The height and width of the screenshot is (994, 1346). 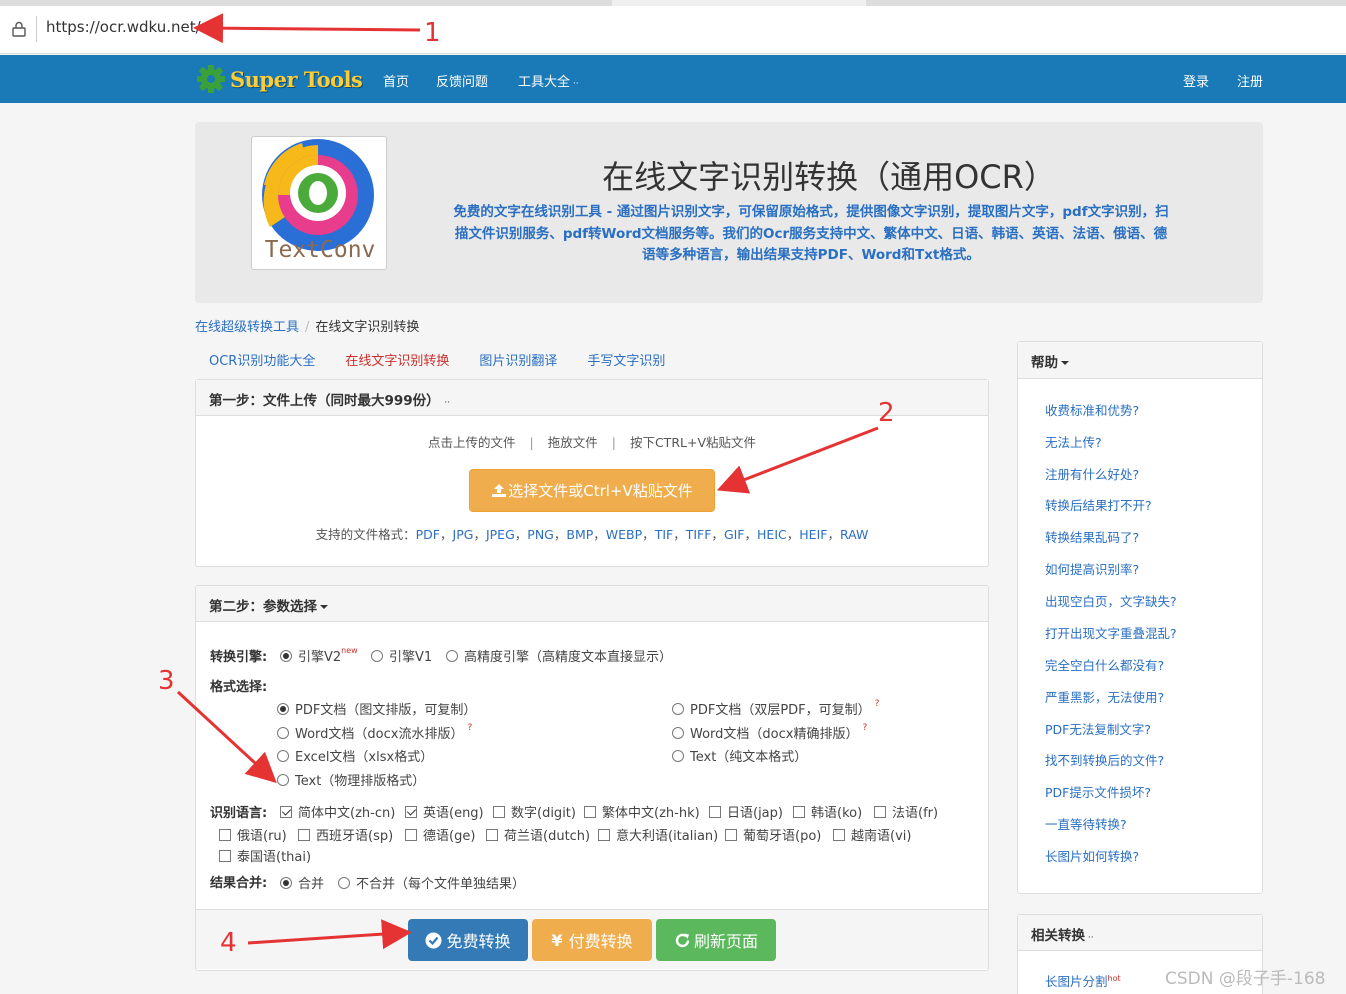 What do you see at coordinates (1098, 728) in the screenshot?
I see `help-link: PDF无法复制文字?` at bounding box center [1098, 728].